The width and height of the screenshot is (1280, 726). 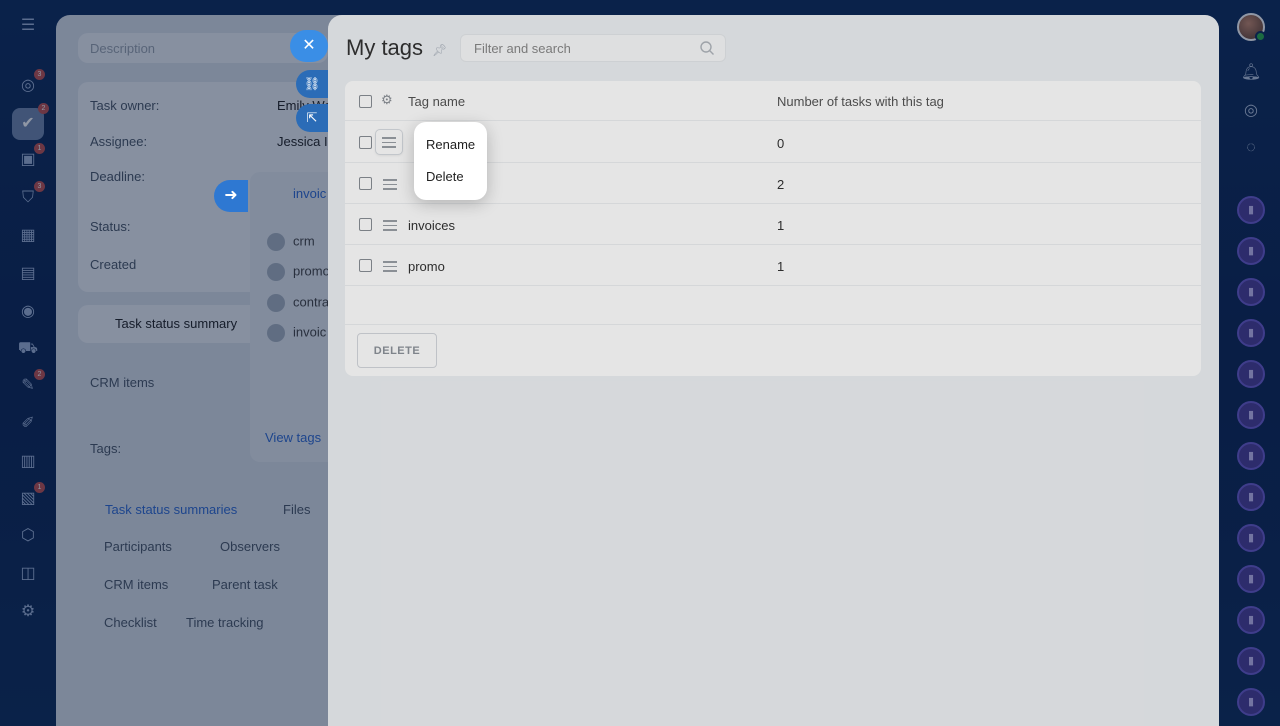 I want to click on tag-name-cell: invoices, so click(x=431, y=225).